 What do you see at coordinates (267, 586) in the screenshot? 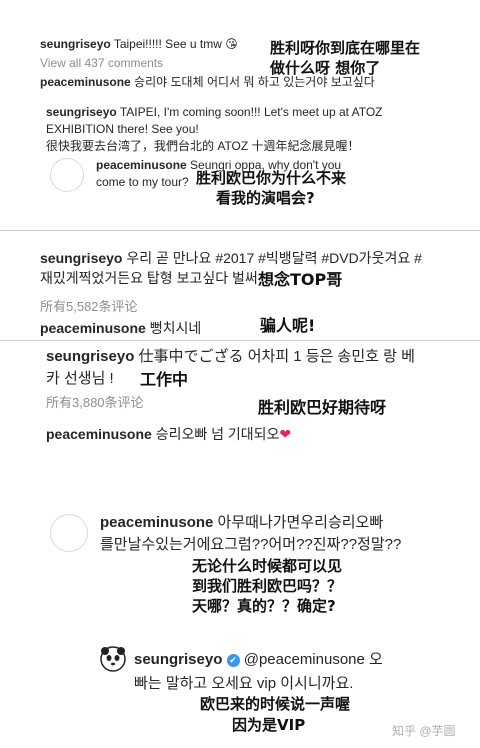
I see `translation-note: 无论什么时候都可以见 到我们胜利欧巴吗？？ 天哪？真的？？确定?` at bounding box center [267, 586].